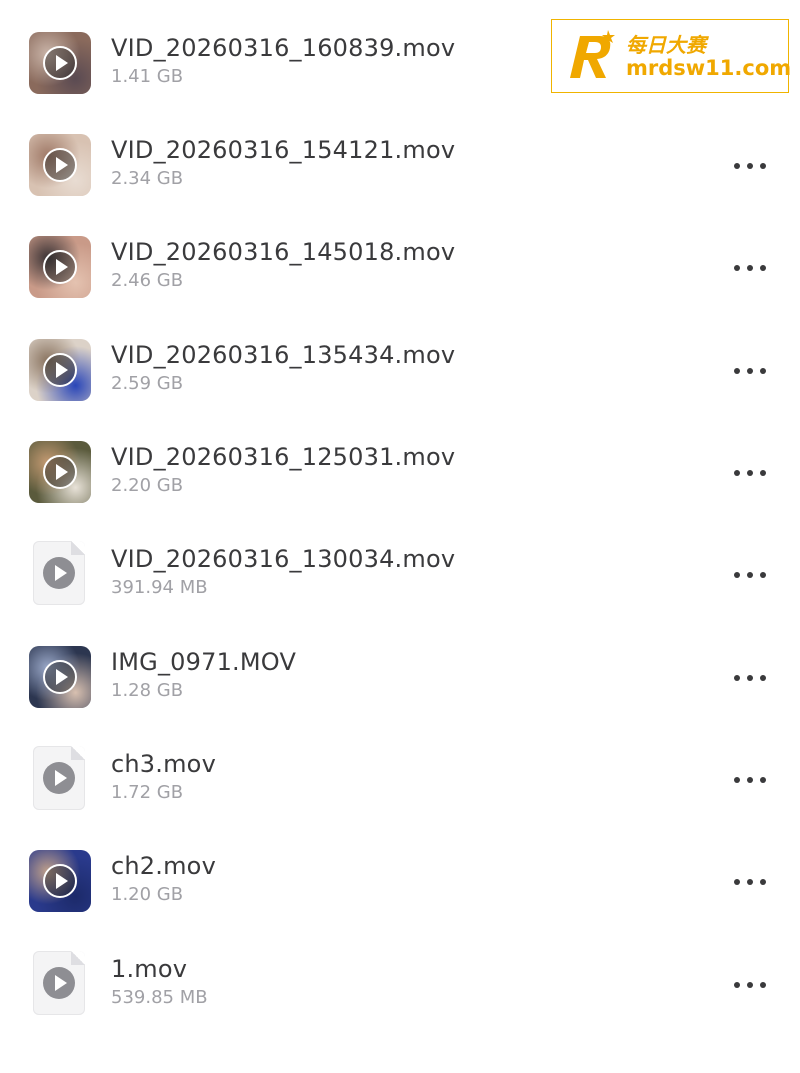  What do you see at coordinates (149, 969) in the screenshot?
I see `file-name: 1.mov` at bounding box center [149, 969].